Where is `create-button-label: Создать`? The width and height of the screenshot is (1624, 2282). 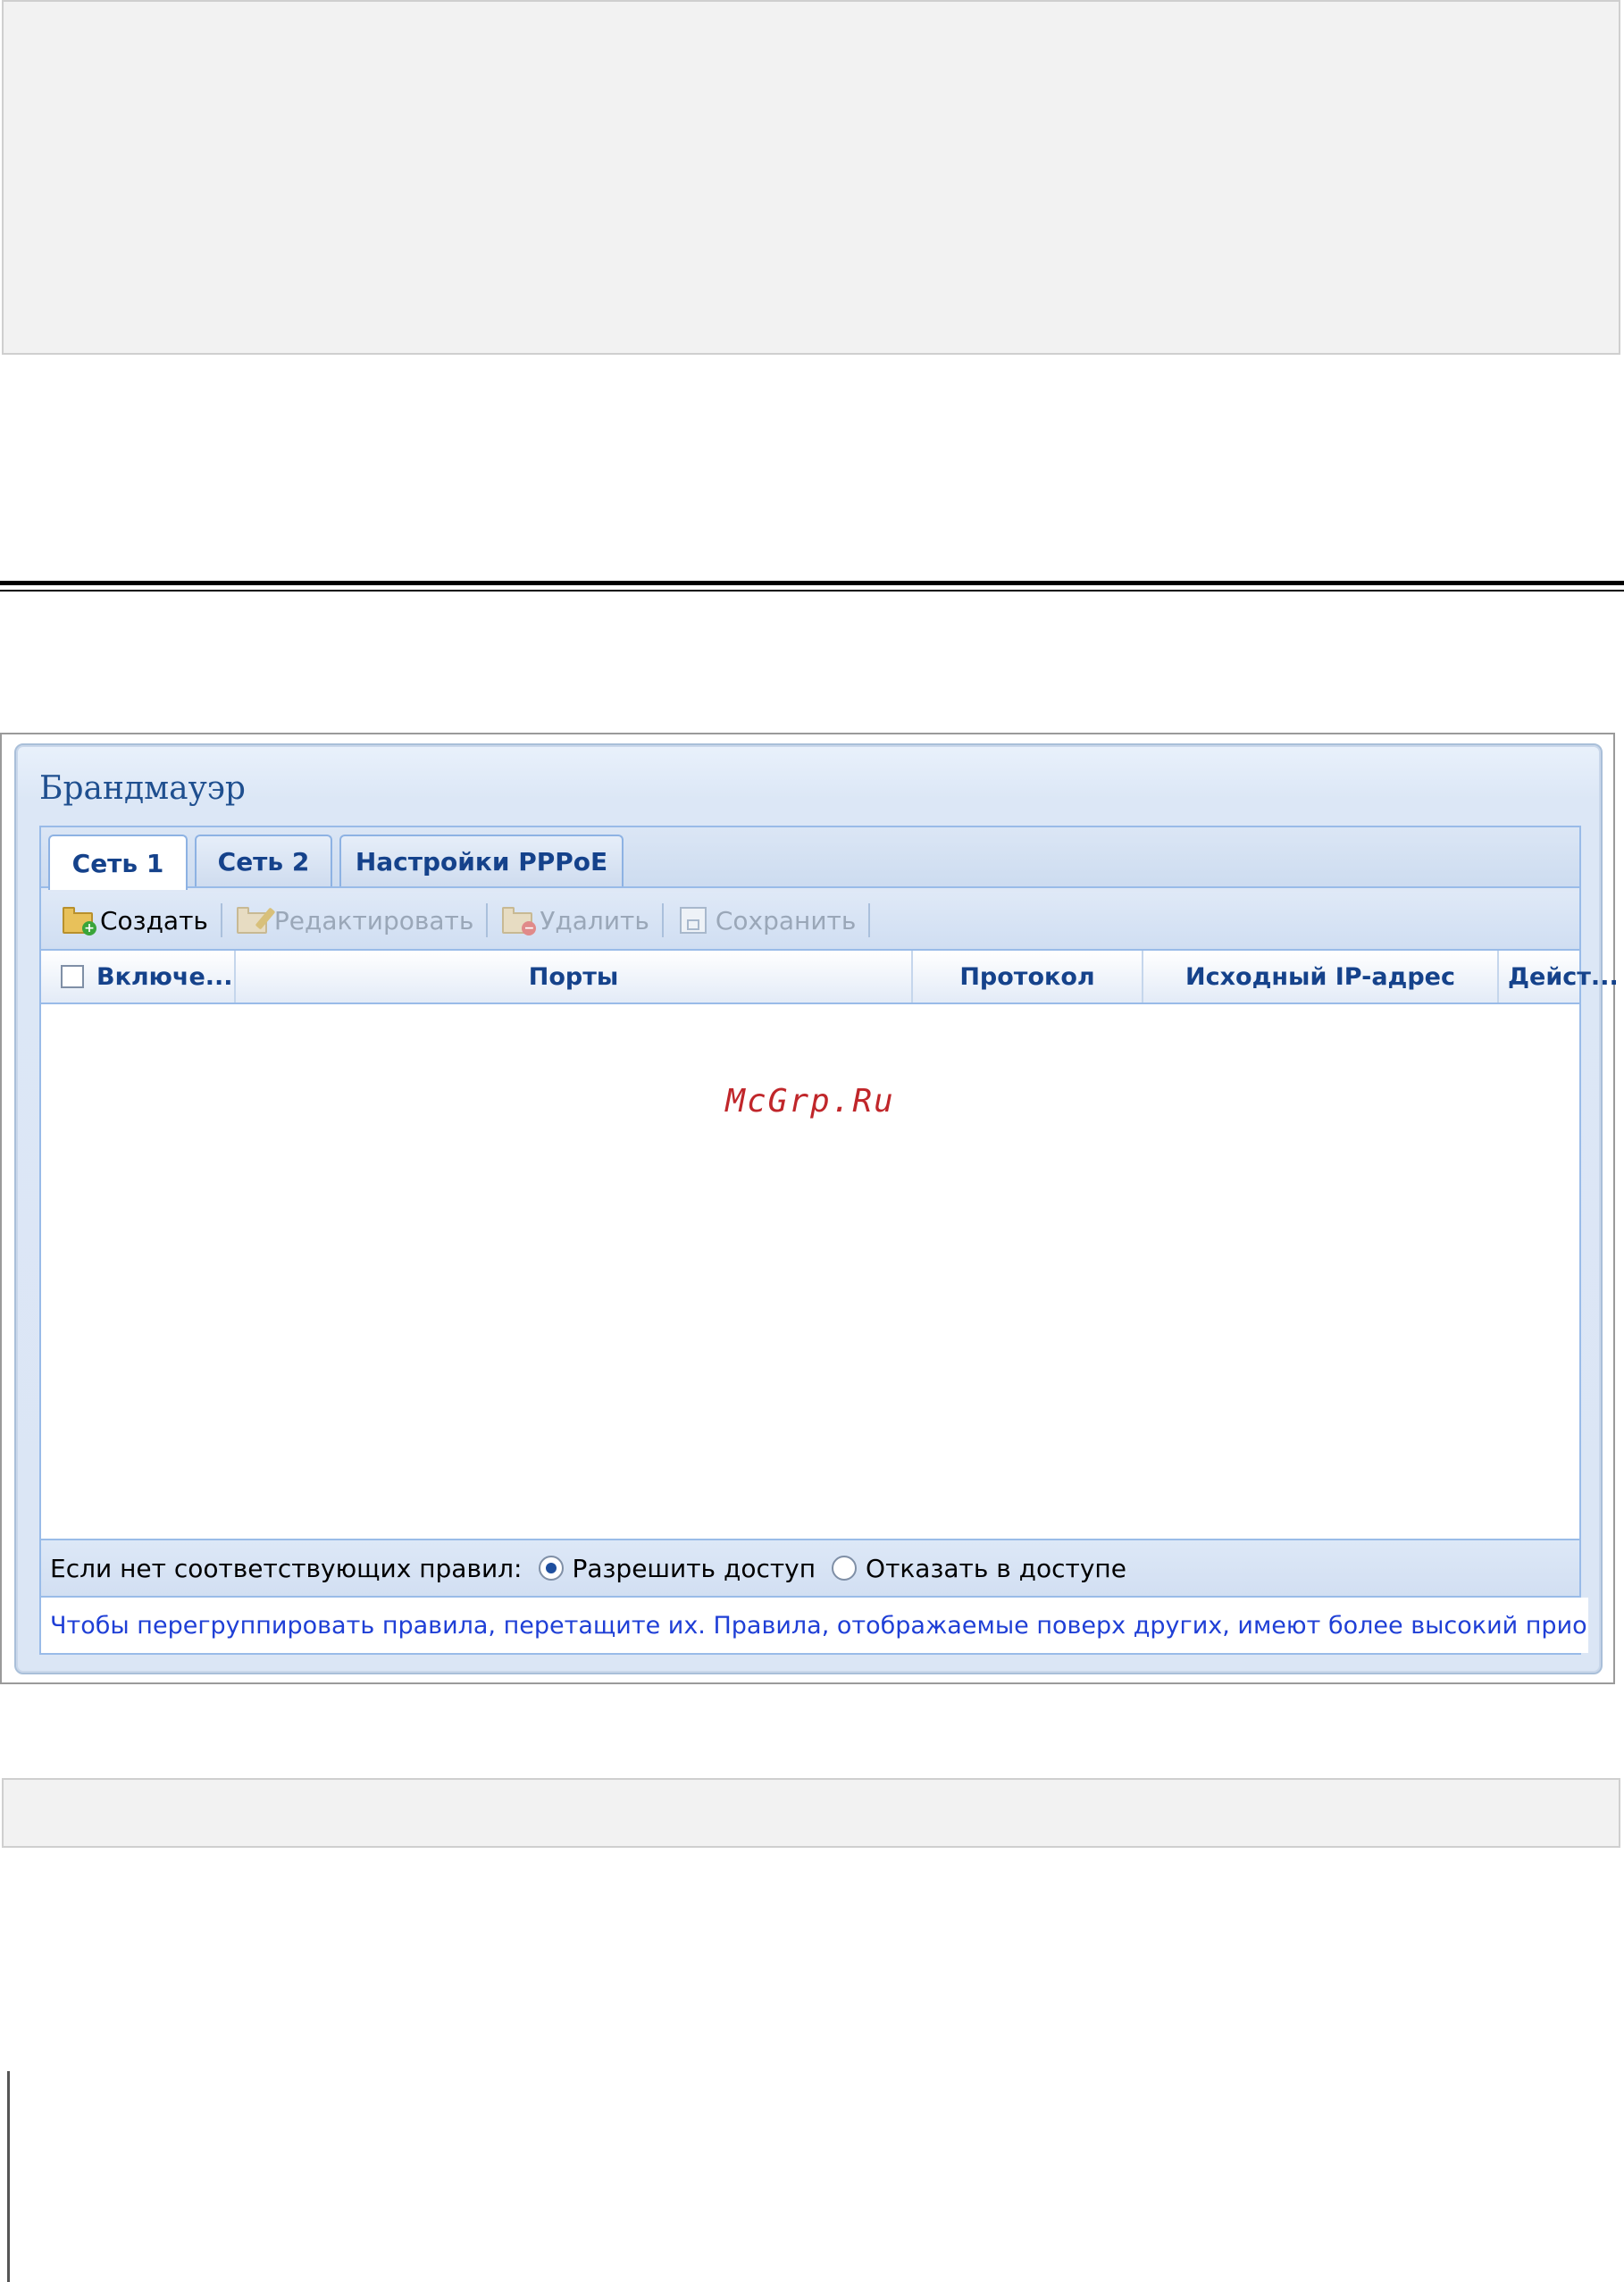
create-button-label: Создать is located at coordinates (154, 920).